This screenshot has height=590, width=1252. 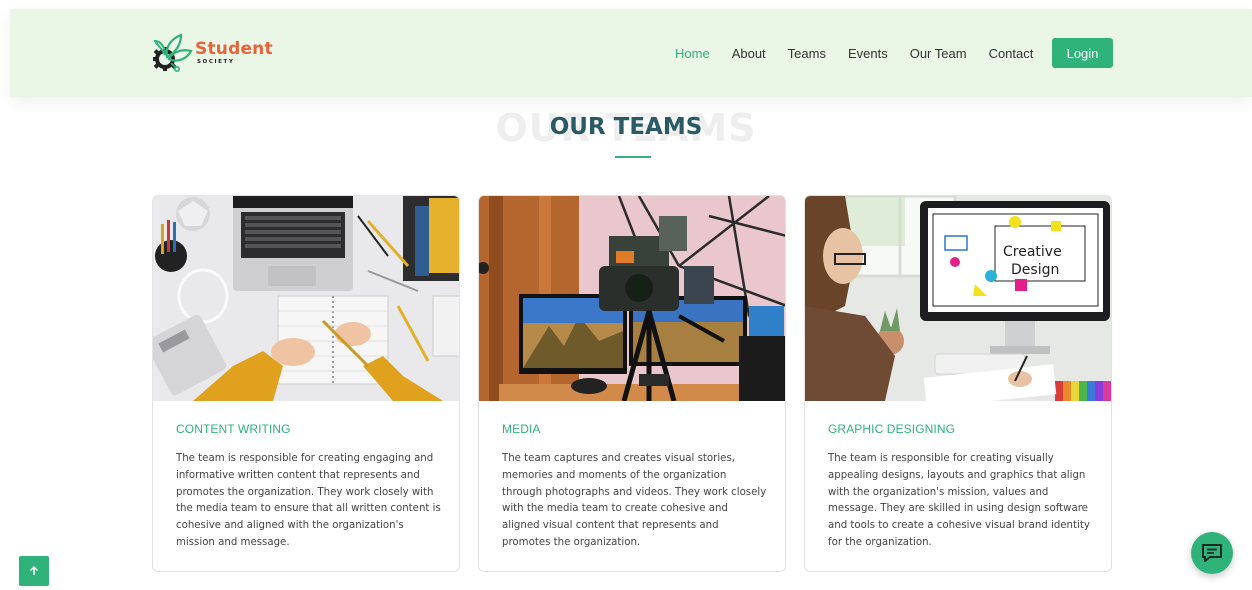 I want to click on section-heading: OUR TEAMS OUR TEAMS, so click(x=626, y=134).